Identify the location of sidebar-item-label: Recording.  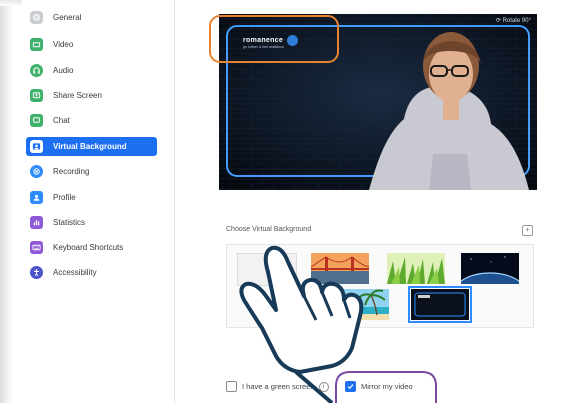
(71, 171).